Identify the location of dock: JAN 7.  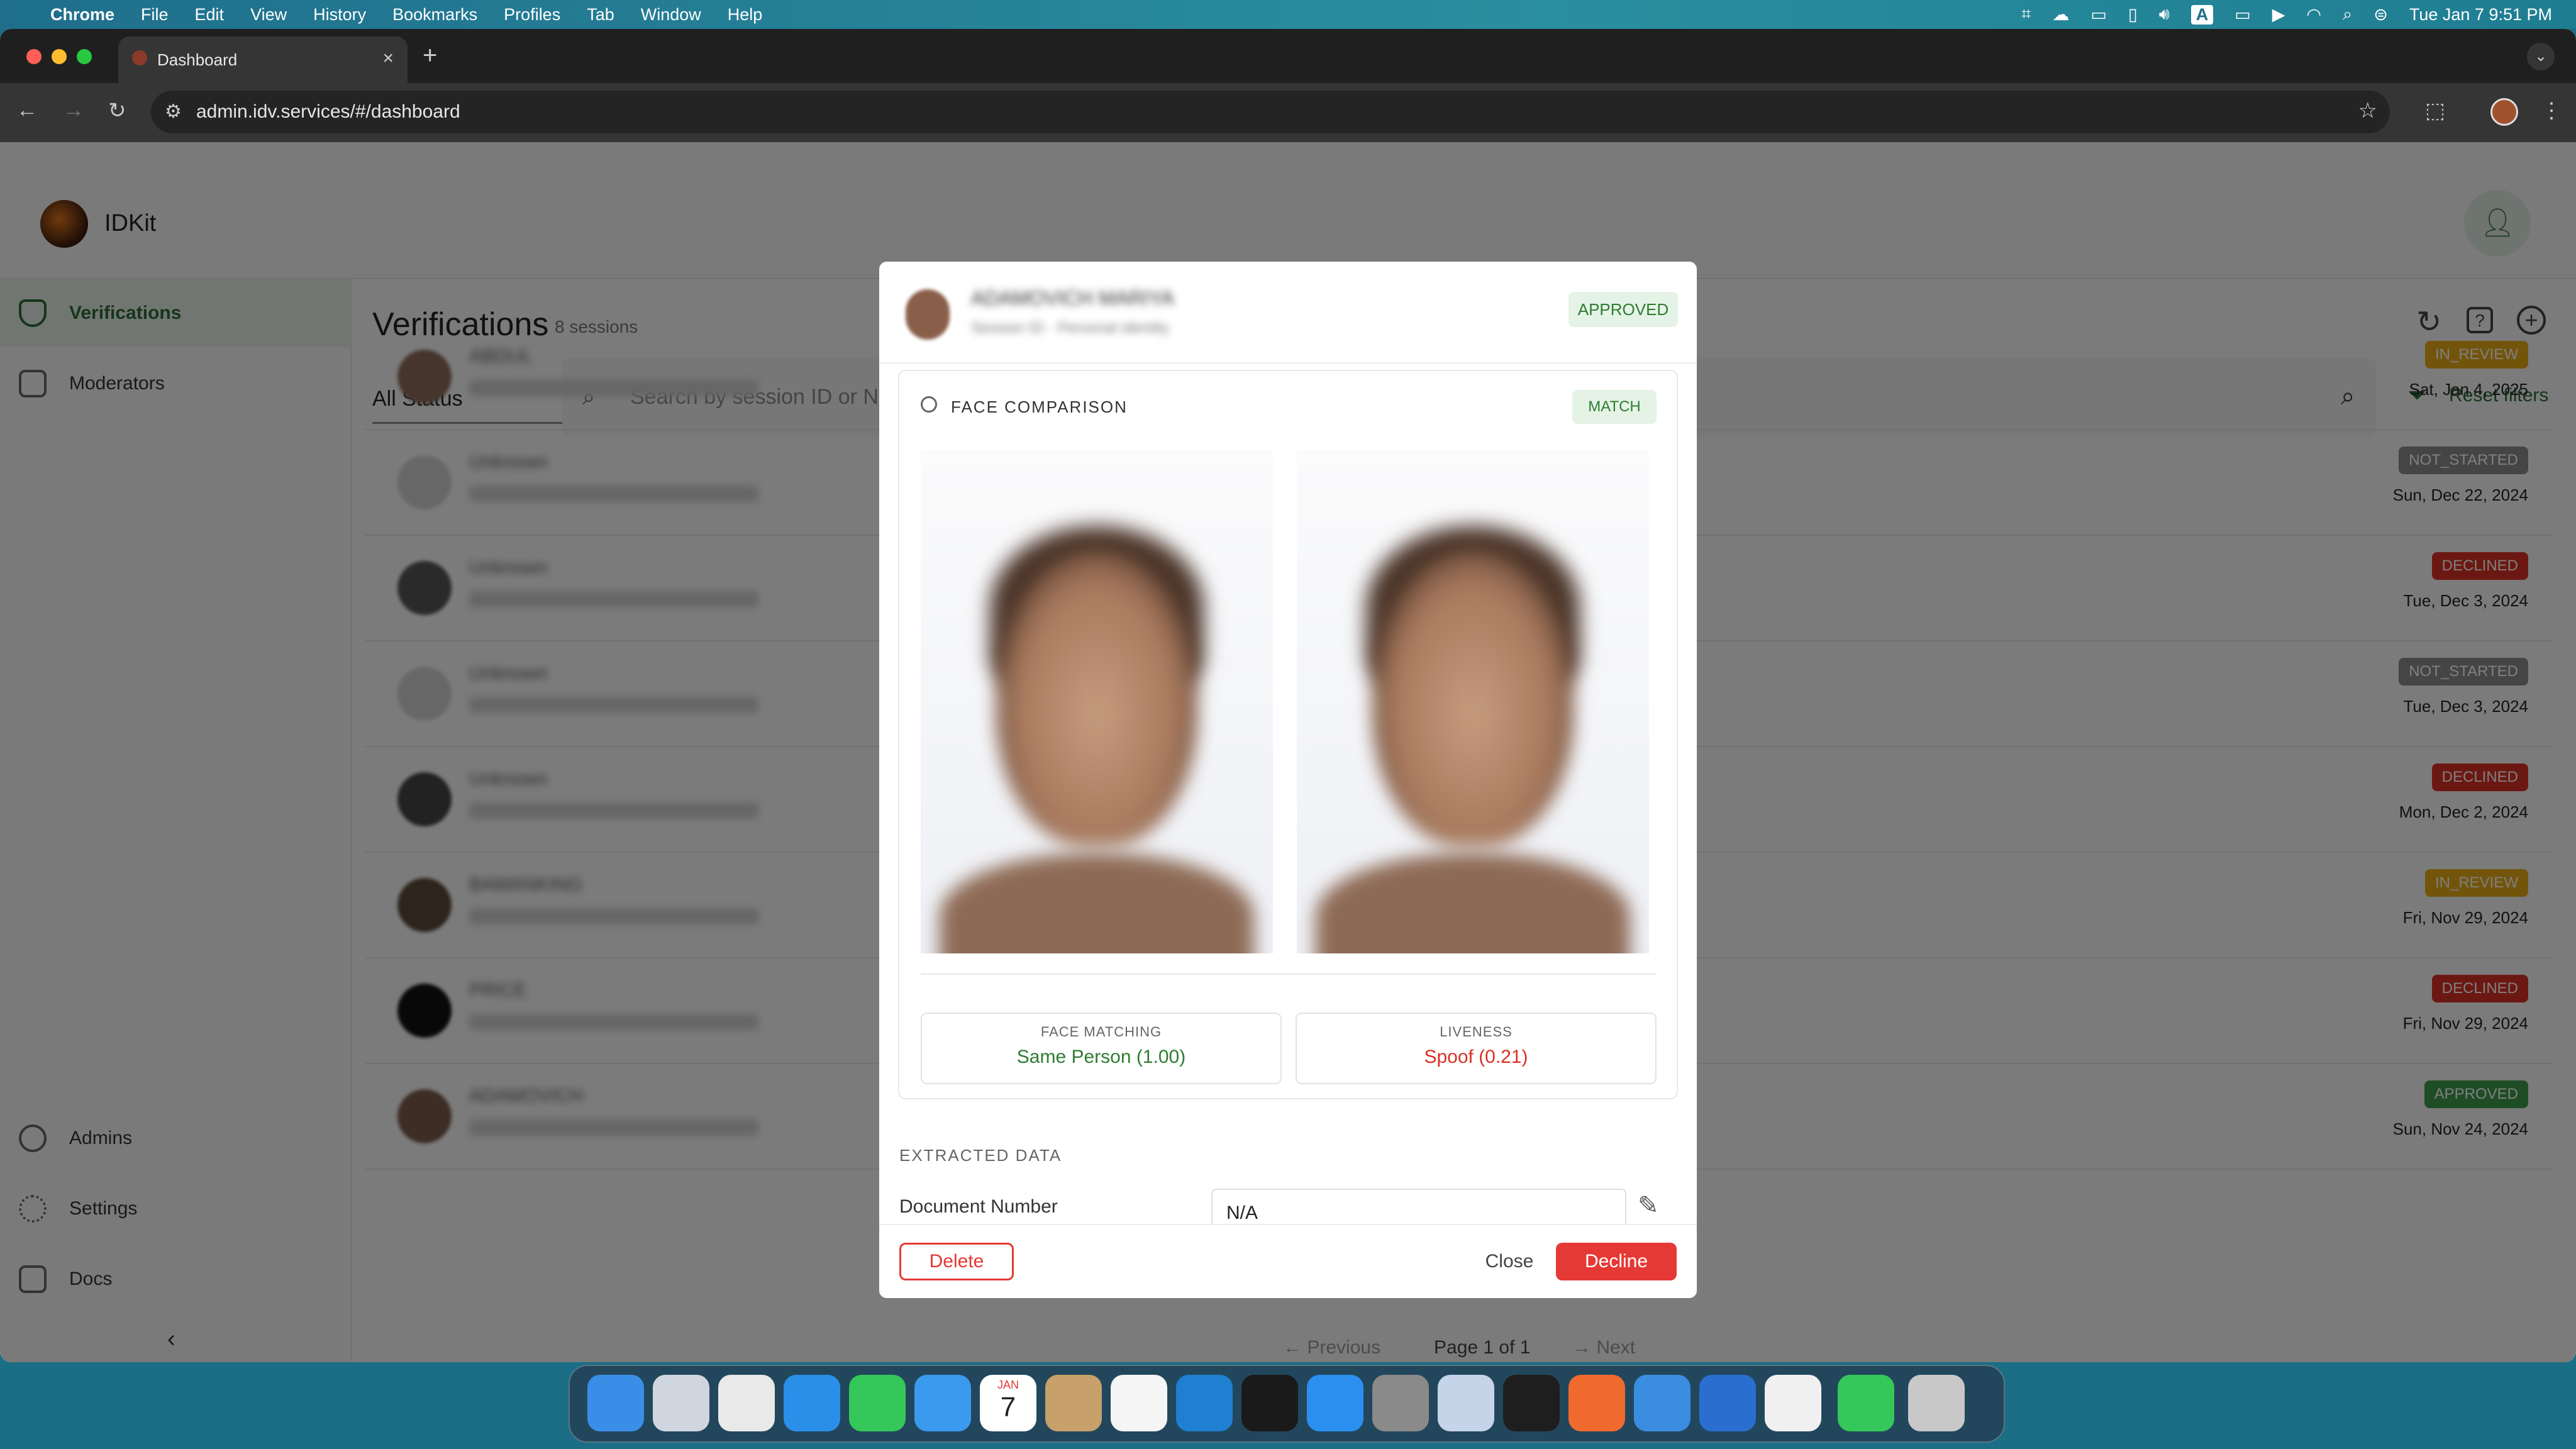
(1287, 1404).